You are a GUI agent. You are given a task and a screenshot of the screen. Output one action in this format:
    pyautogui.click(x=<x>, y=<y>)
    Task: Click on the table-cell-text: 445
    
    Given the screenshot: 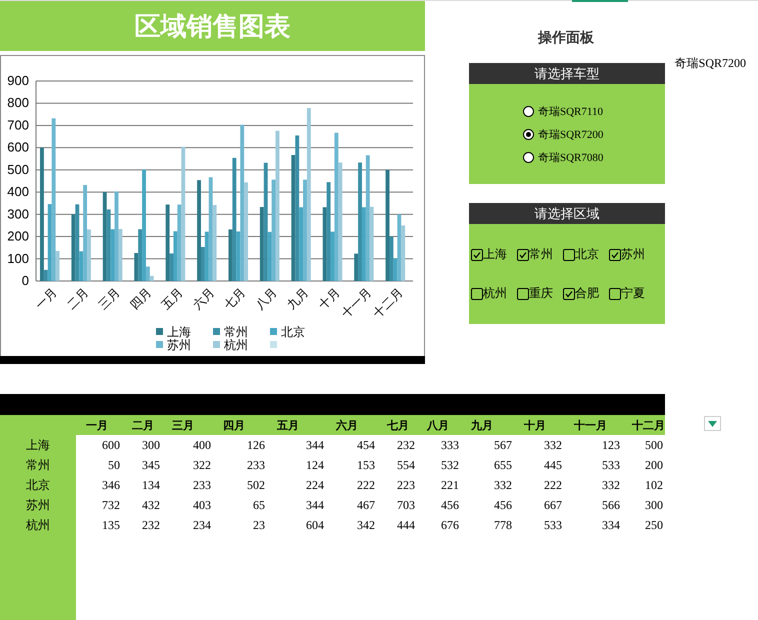 What is the action you would take?
    pyautogui.click(x=553, y=465)
    